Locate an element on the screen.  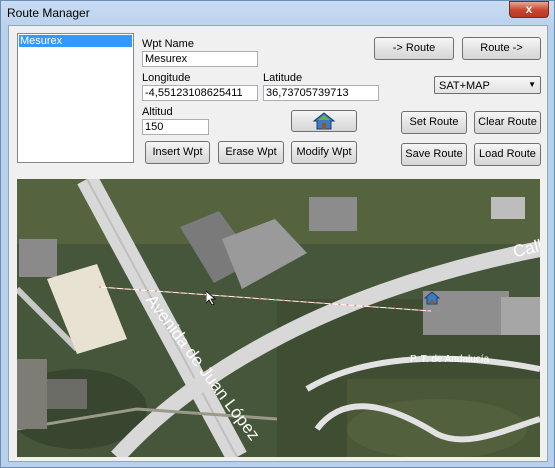
latitude-field: 36,73705739713 is located at coordinates (321, 93).